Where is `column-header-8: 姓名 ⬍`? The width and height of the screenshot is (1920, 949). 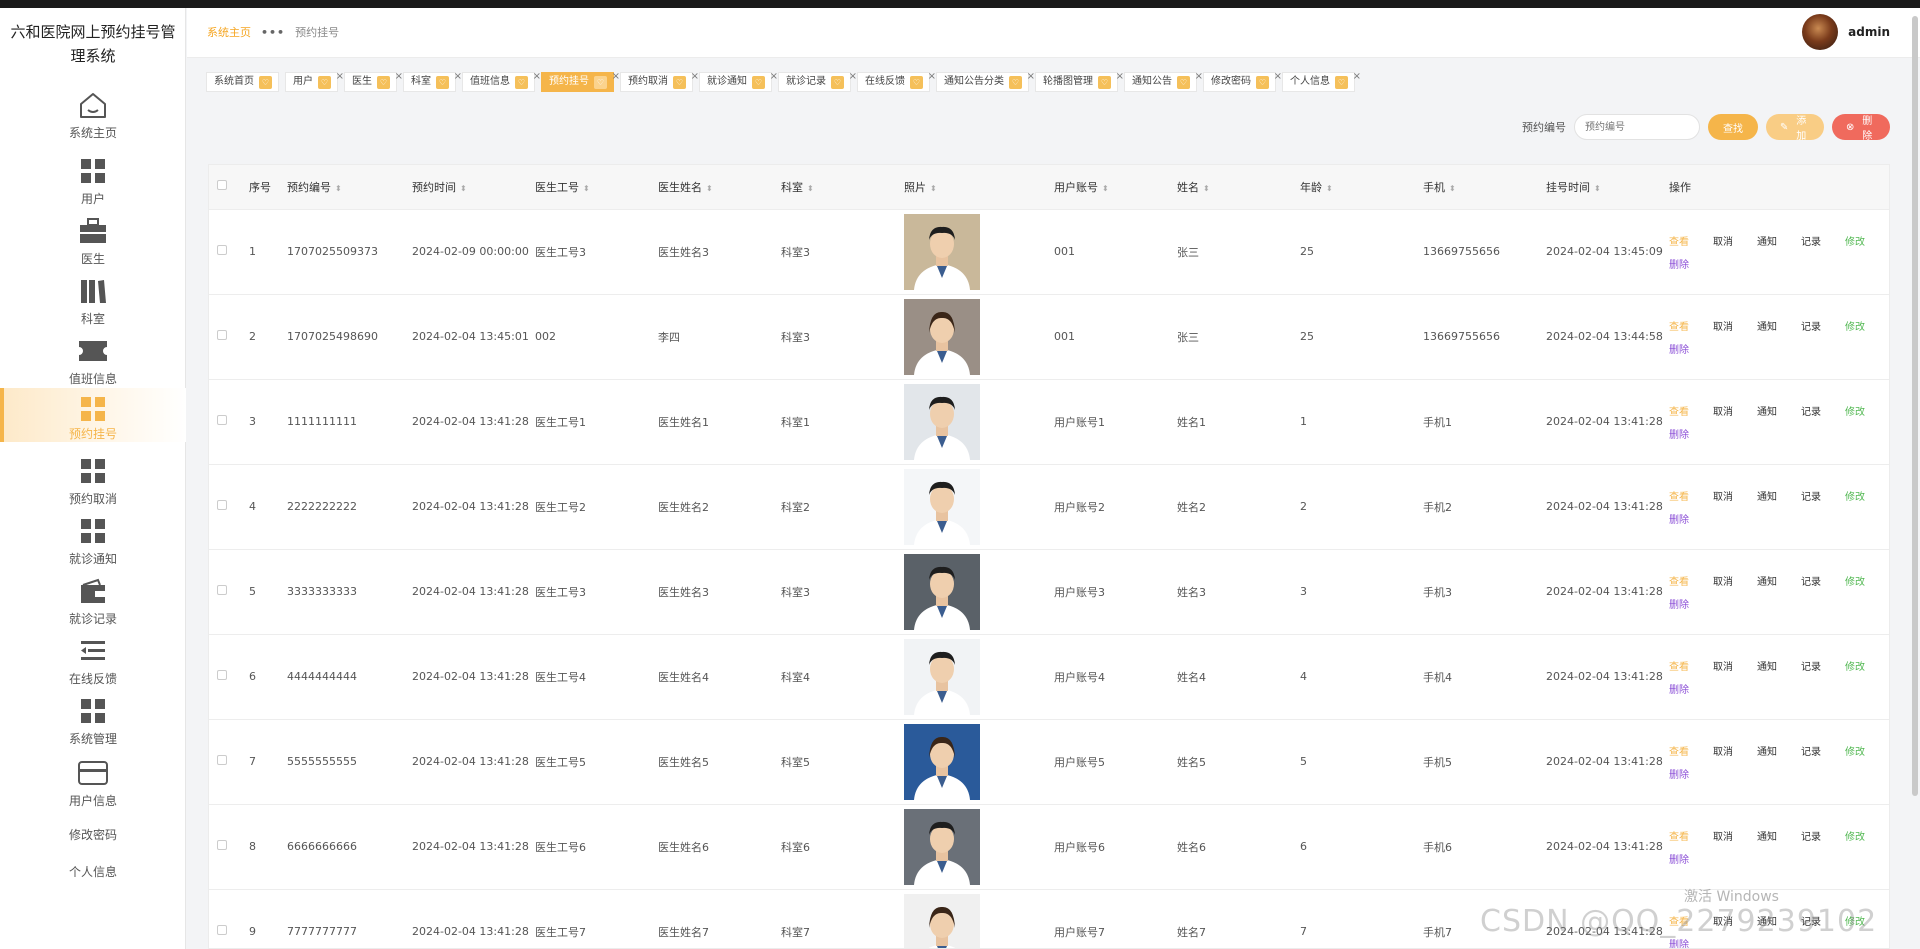
column-header-8: 姓名 ⬍ is located at coordinates (1238, 187).